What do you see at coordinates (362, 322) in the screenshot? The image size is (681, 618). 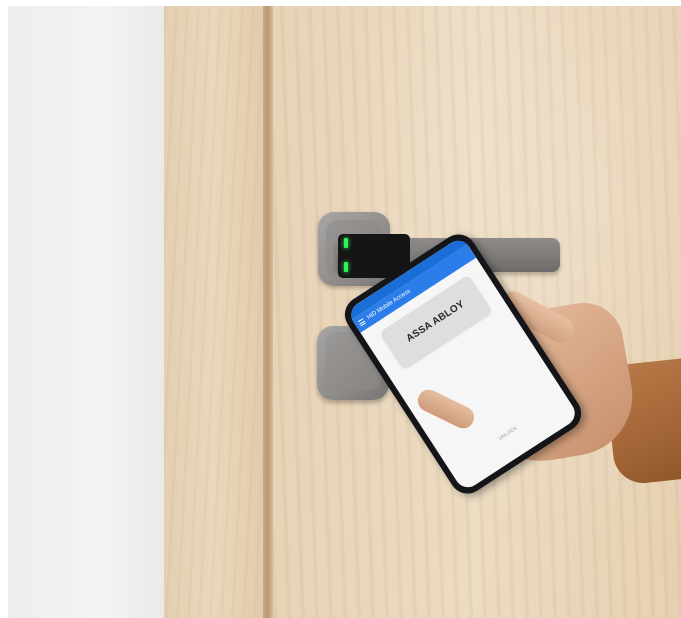 I see `menu-icon` at bounding box center [362, 322].